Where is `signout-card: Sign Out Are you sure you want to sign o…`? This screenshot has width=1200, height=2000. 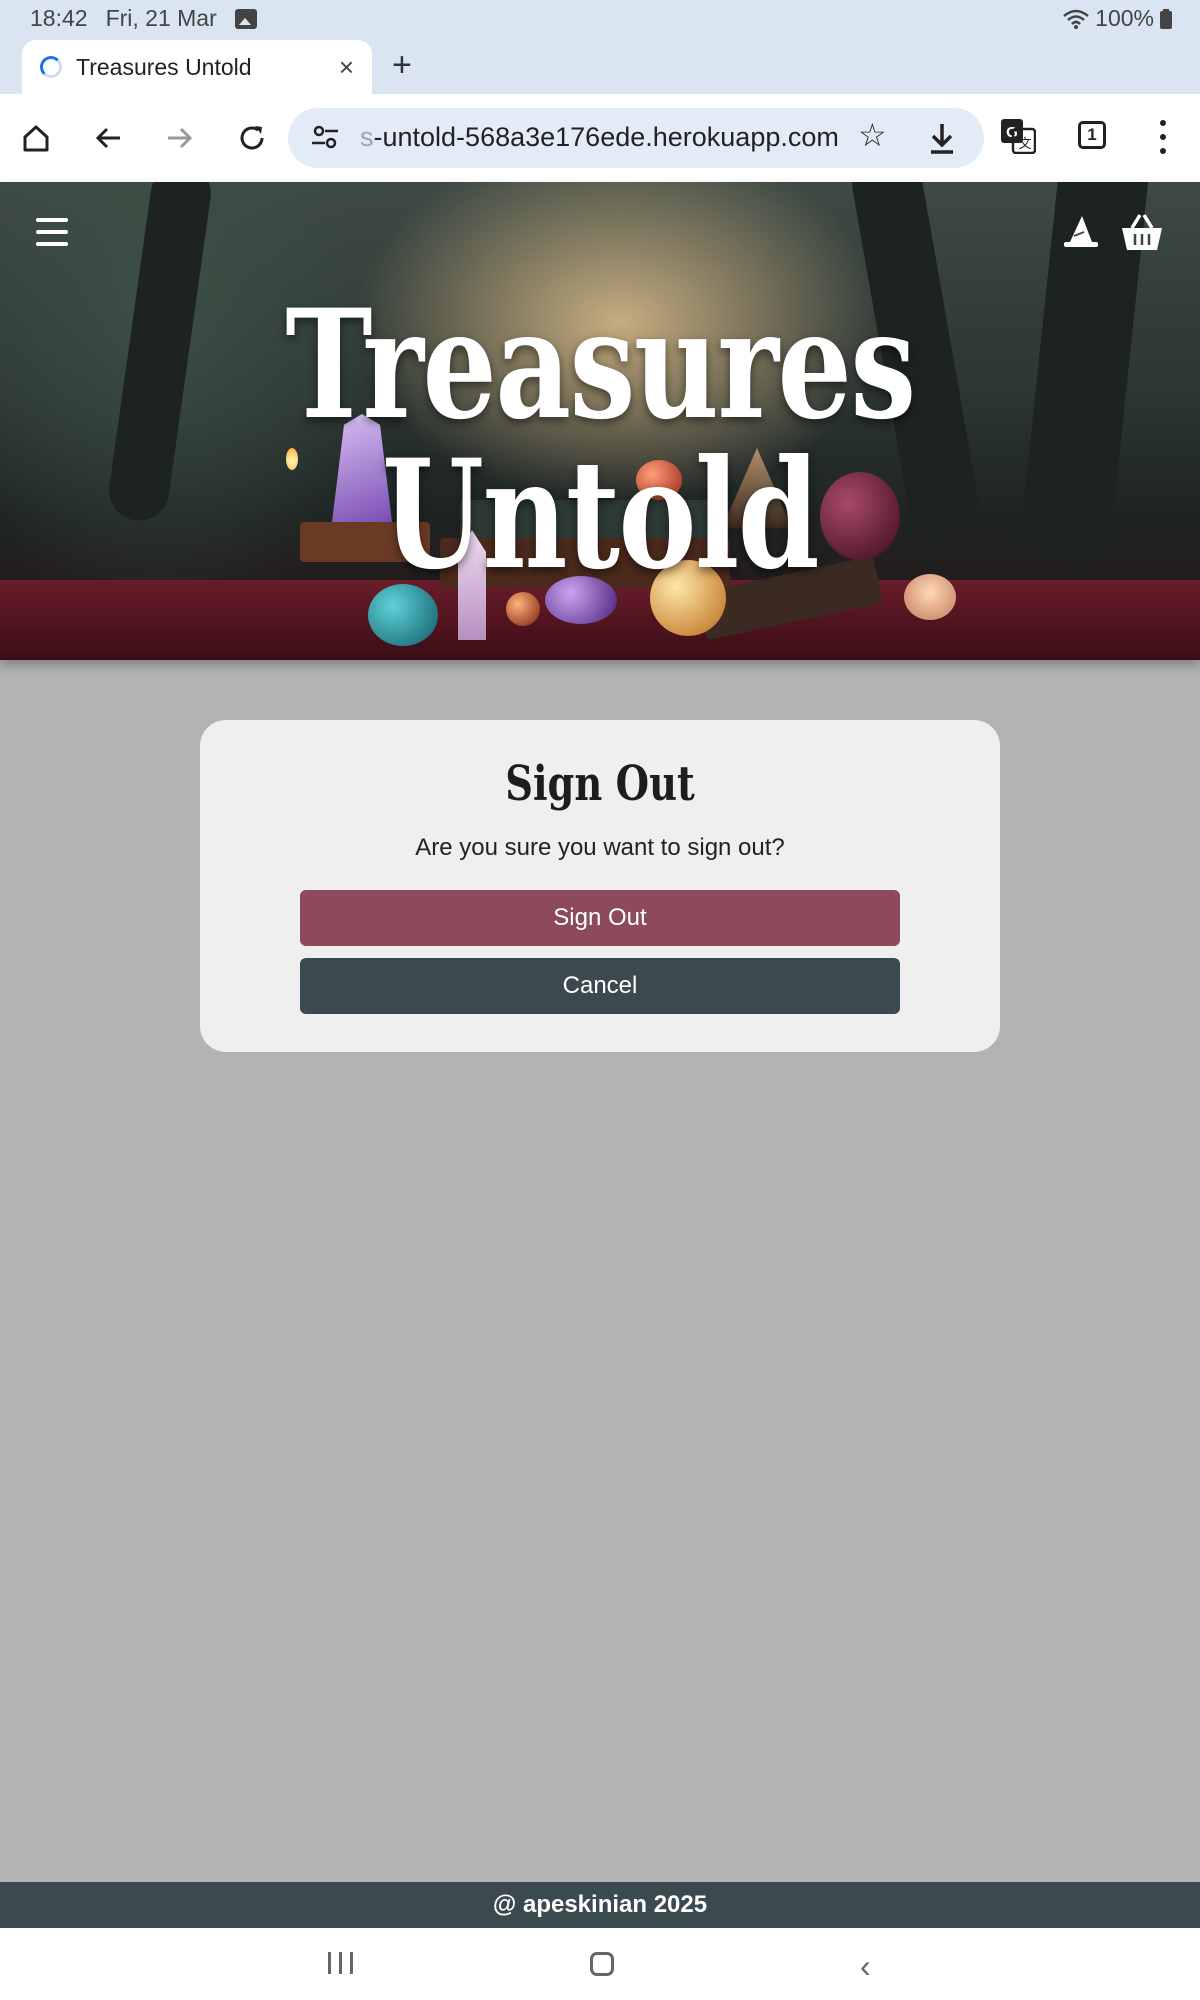 signout-card: Sign Out Are you sure you want to sign o… is located at coordinates (600, 886).